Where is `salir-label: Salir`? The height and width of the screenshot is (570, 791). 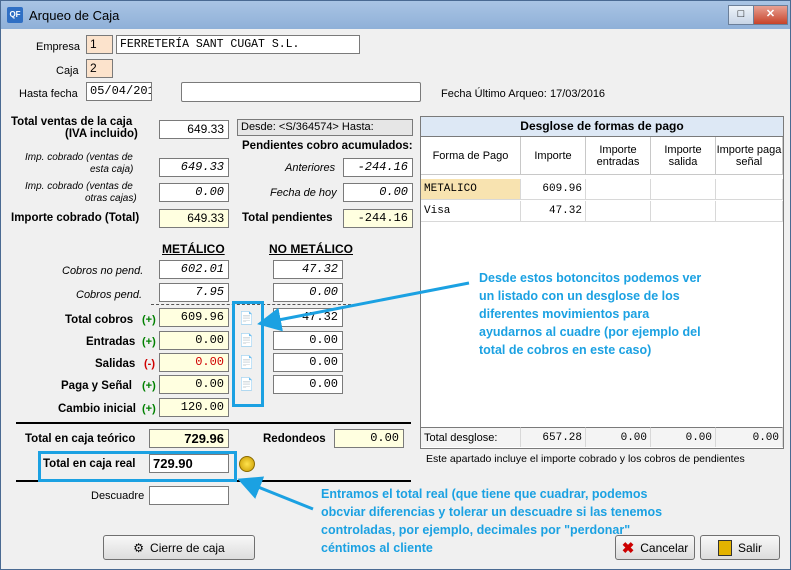 salir-label: Salir is located at coordinates (749, 547).